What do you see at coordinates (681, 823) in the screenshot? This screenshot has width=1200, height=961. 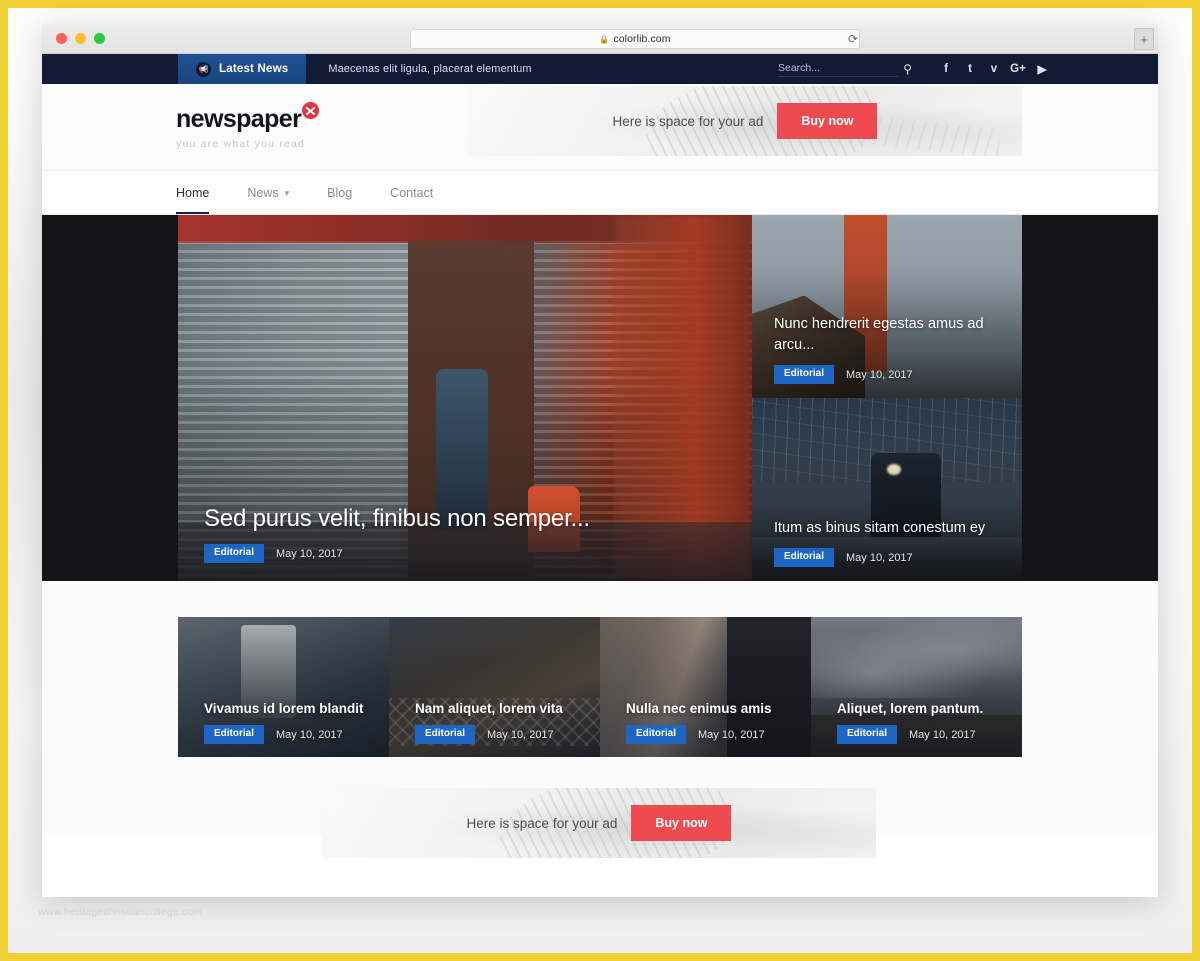 I see `footer-ad-buy-now-button: Buy now` at bounding box center [681, 823].